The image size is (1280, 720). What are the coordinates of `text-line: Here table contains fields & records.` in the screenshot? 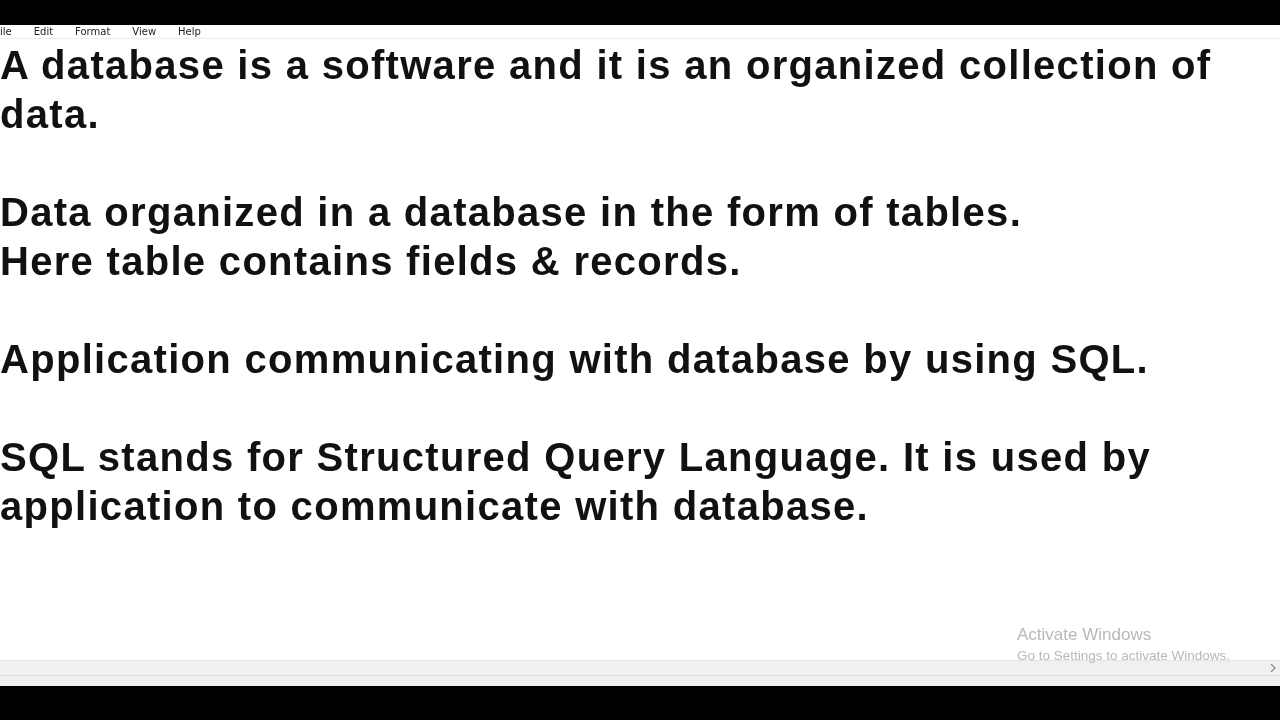 It's located at (371, 261).